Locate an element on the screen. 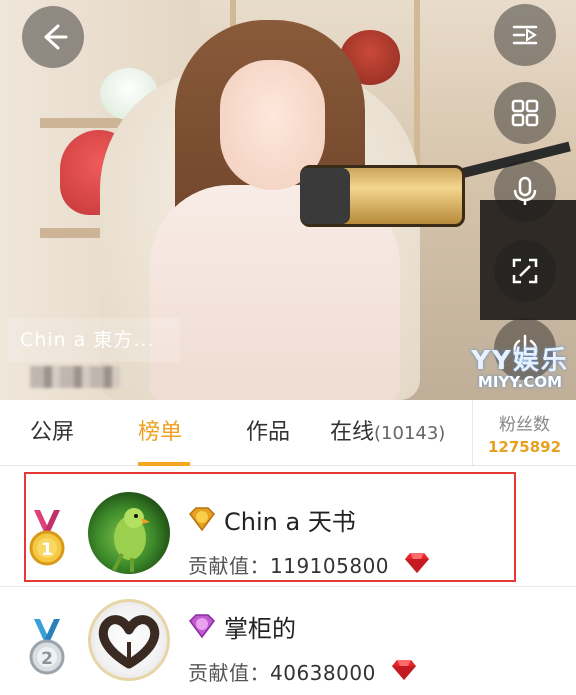 This screenshot has width=576, height=695. contribution-line: 贡献值：40638000 is located at coordinates (282, 671).